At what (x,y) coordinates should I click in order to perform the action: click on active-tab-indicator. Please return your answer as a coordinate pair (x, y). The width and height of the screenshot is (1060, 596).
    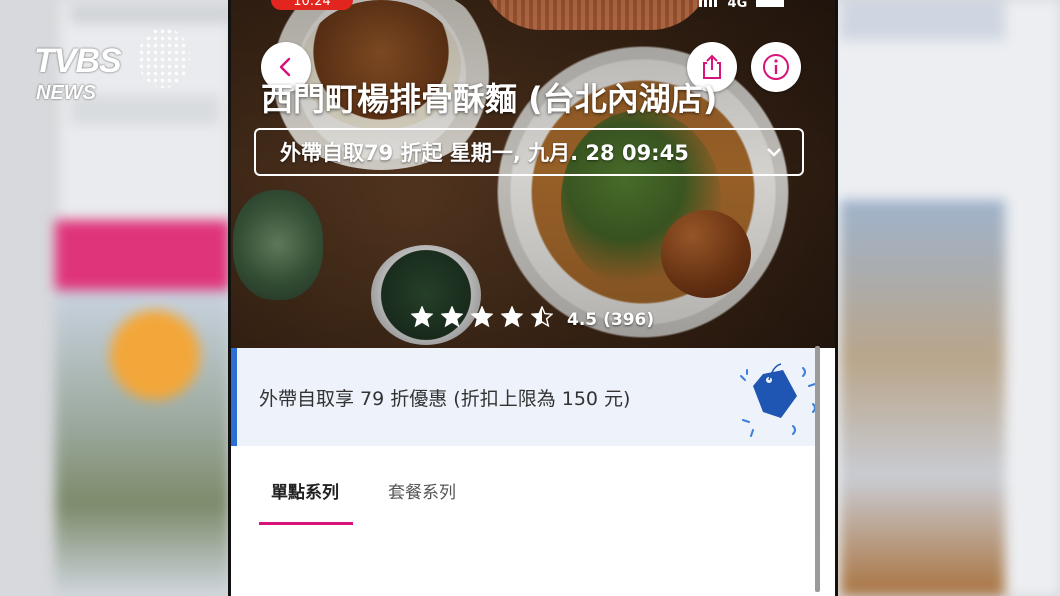
    Looking at the image, I should click on (306, 523).